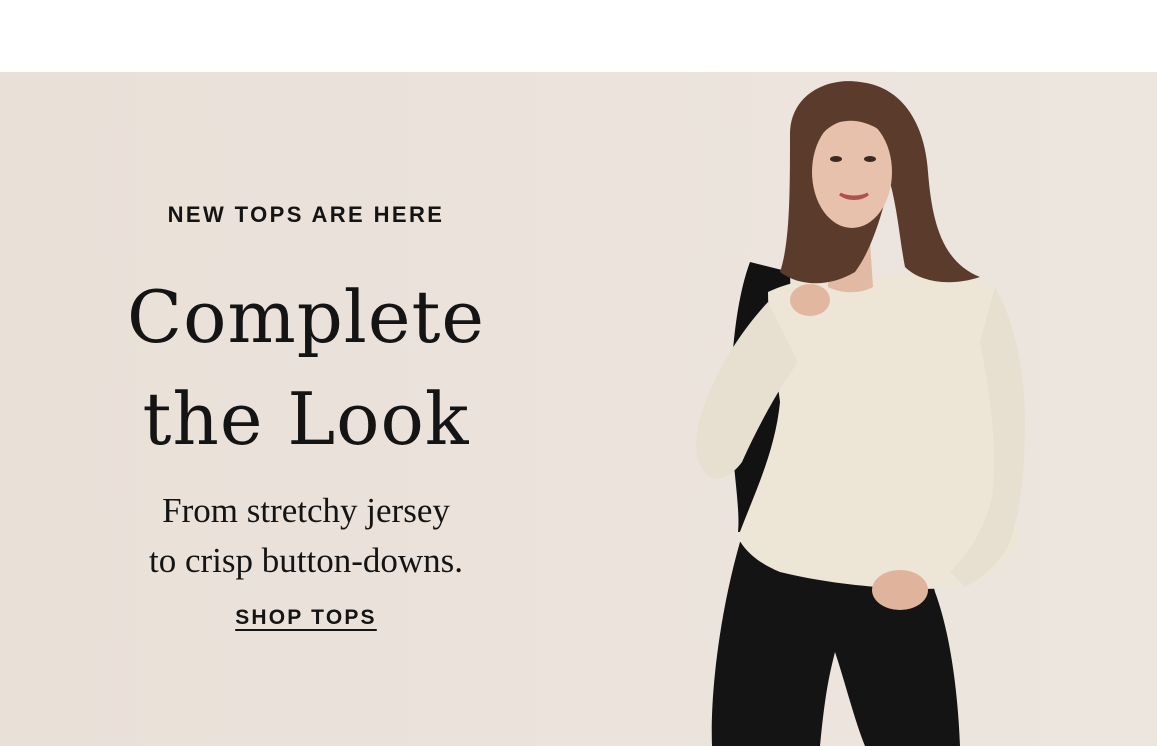  I want to click on subhead-line-2: to crisp button-downs., so click(305, 560).